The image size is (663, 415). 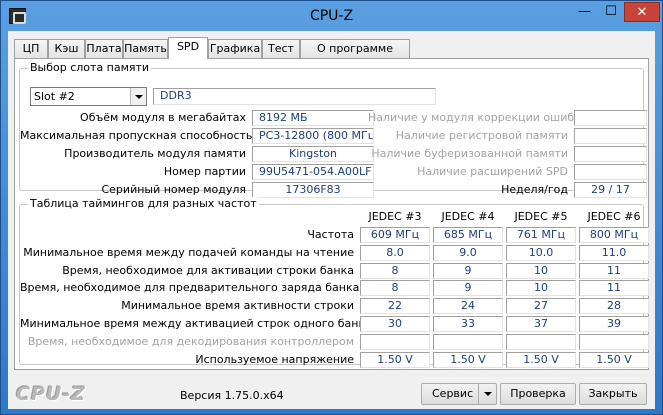 What do you see at coordinates (534, 189) in the screenshot?
I see `week-year-label: Неделя/год` at bounding box center [534, 189].